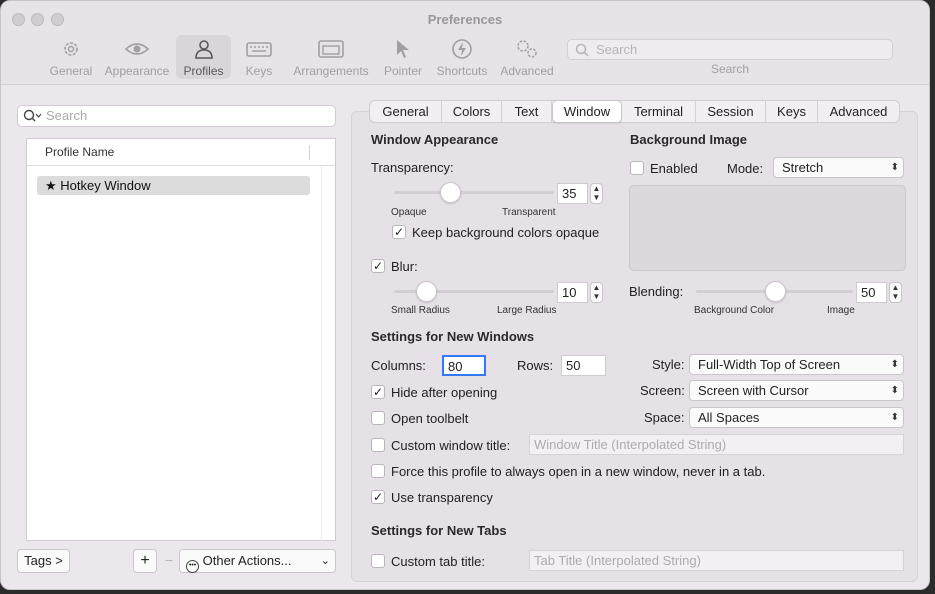 The height and width of the screenshot is (594, 935). Describe the element at coordinates (527, 49) in the screenshot. I see `gears-icon` at that location.